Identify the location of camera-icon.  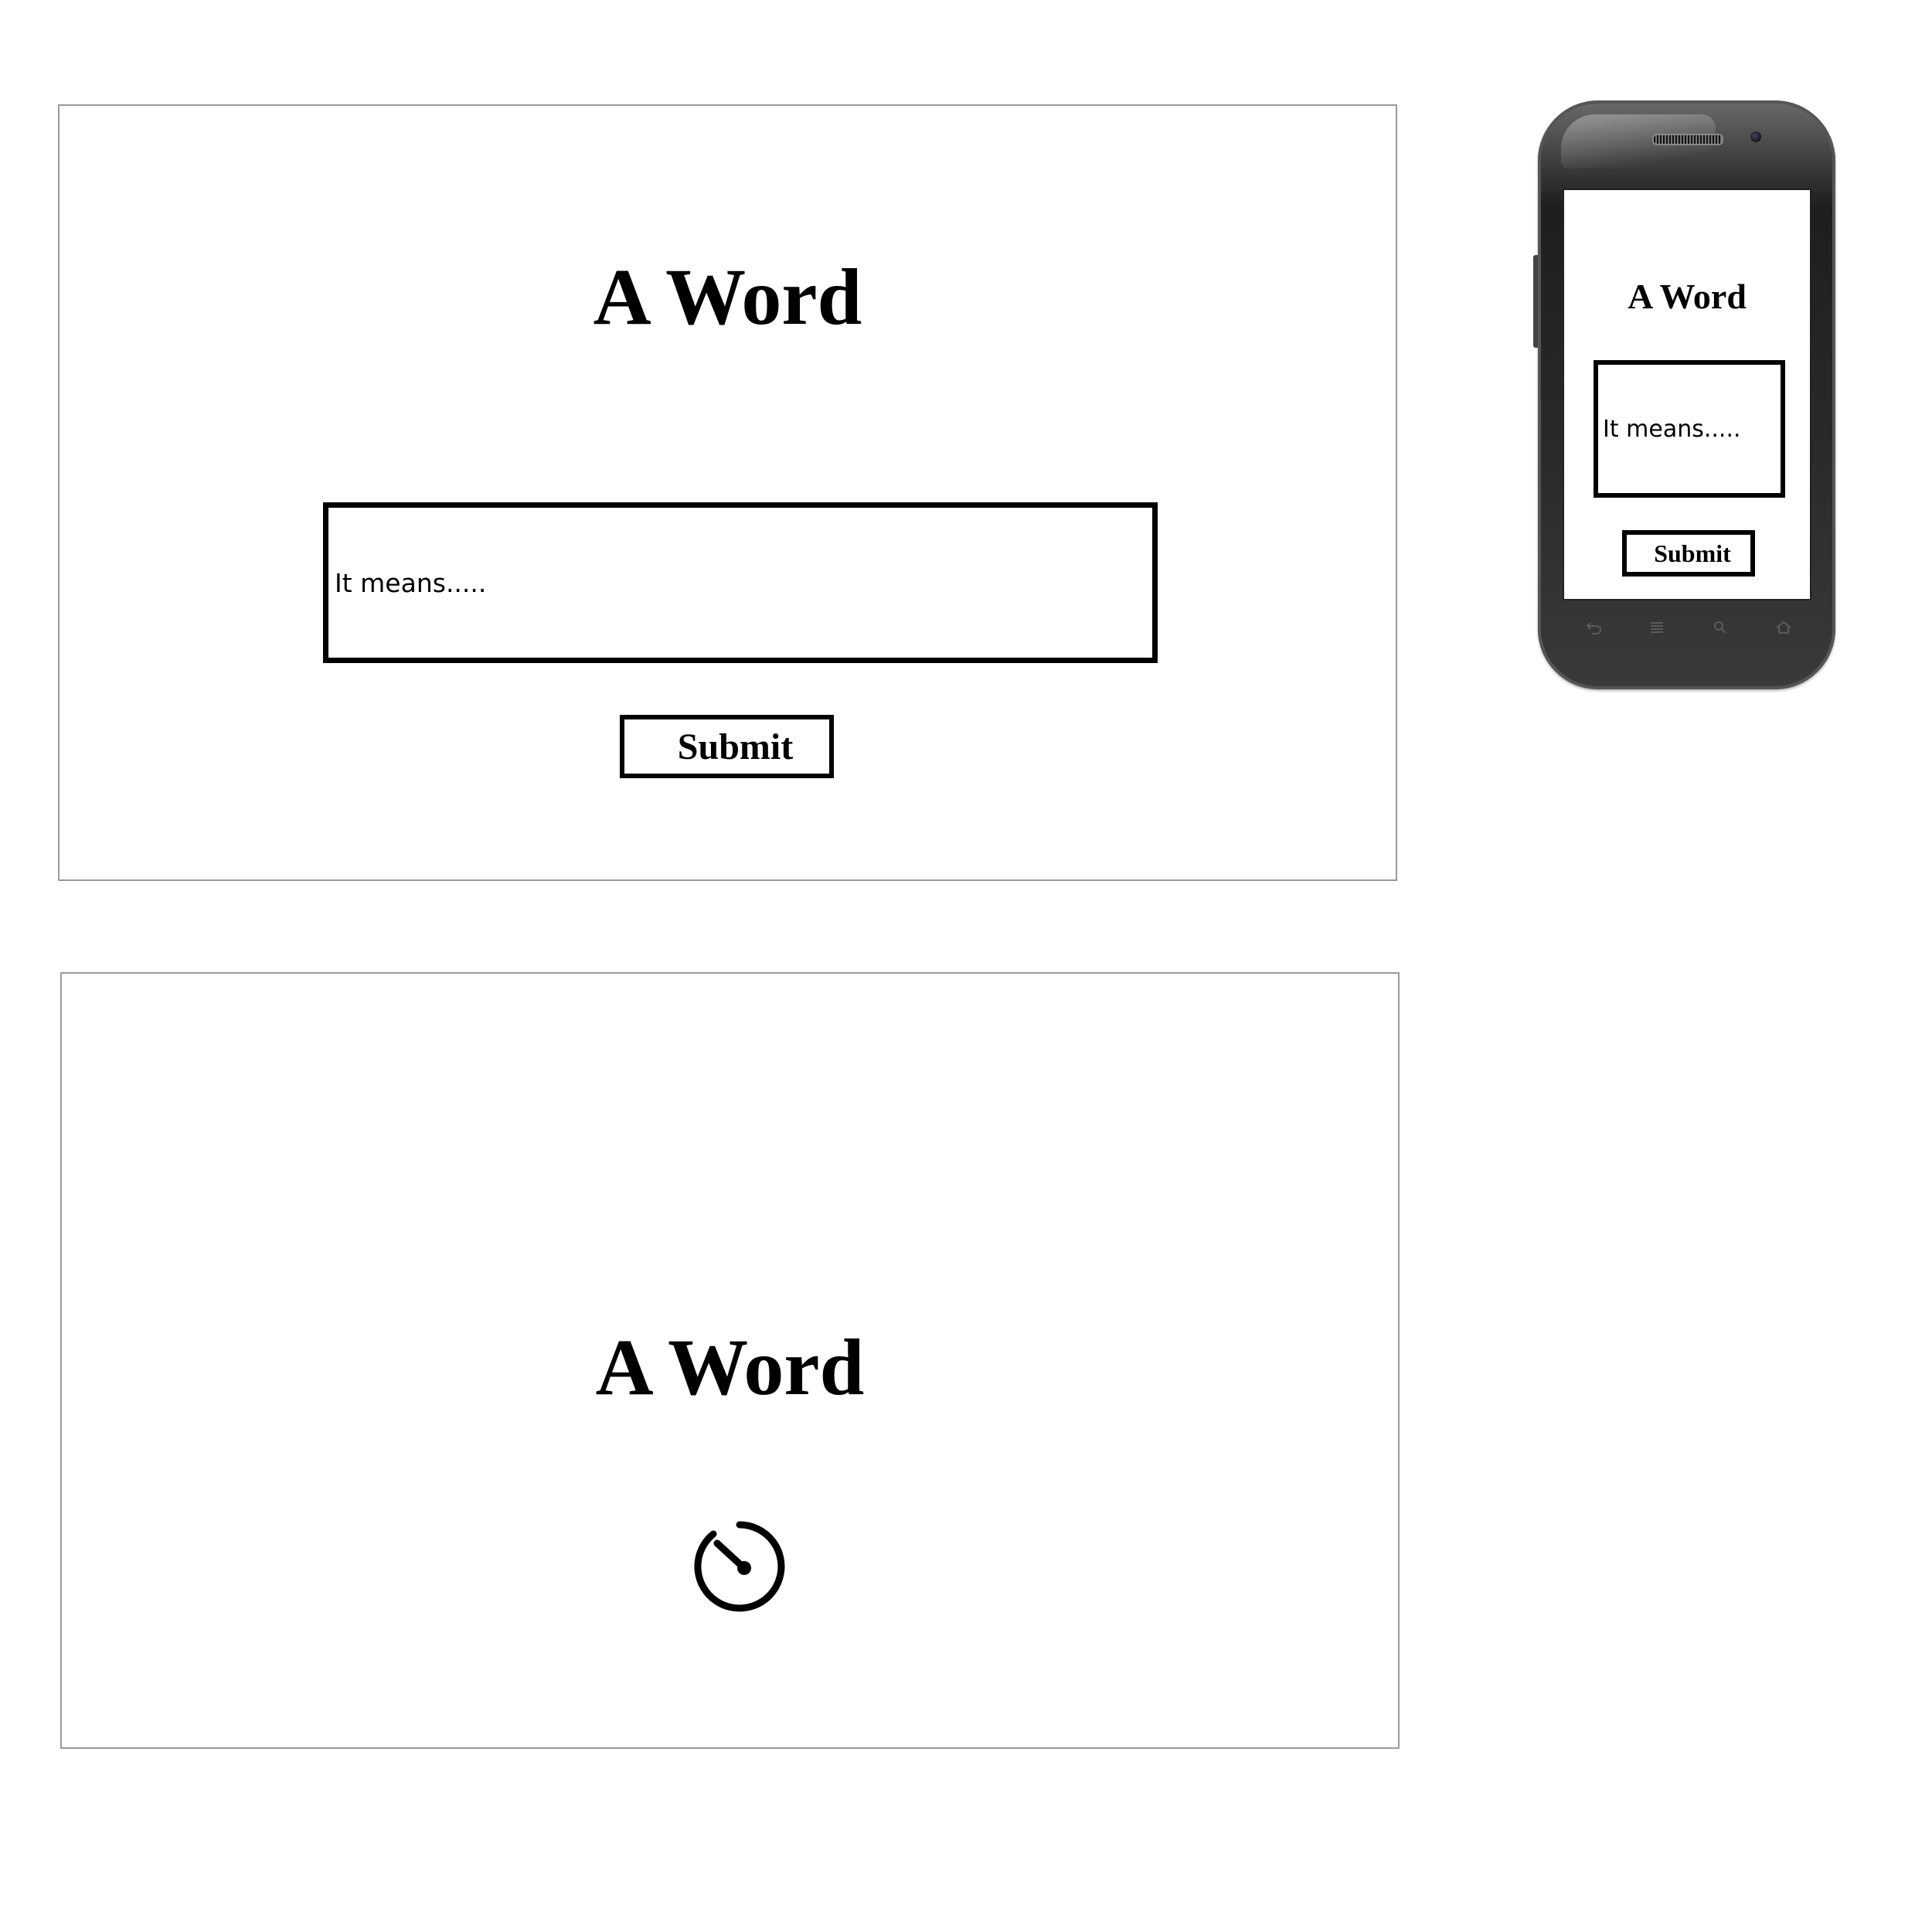
(1756, 136).